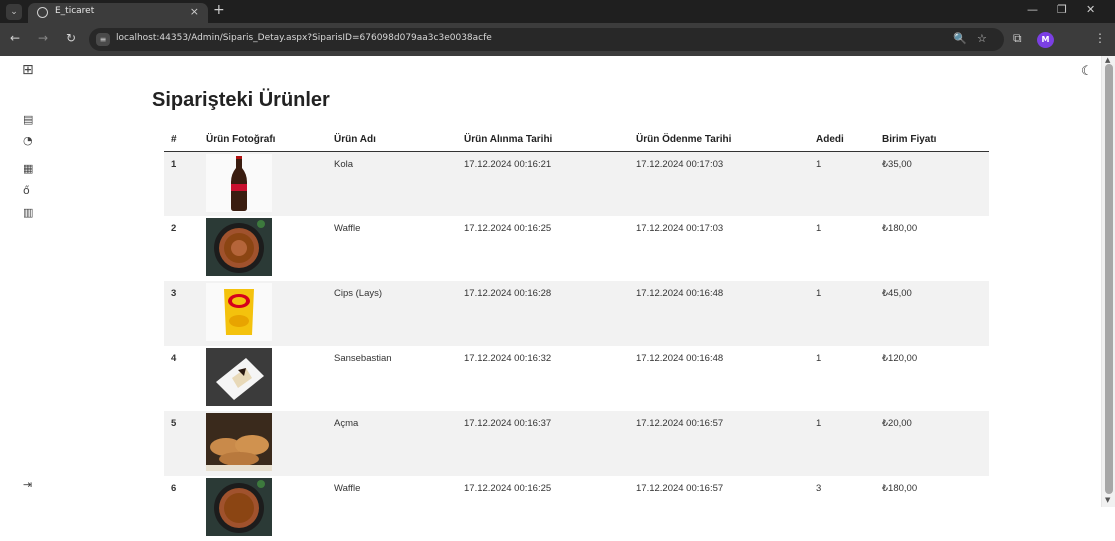  What do you see at coordinates (543, 183) in the screenshot?
I see `bought-date: 17.12.2024 00:16:21` at bounding box center [543, 183].